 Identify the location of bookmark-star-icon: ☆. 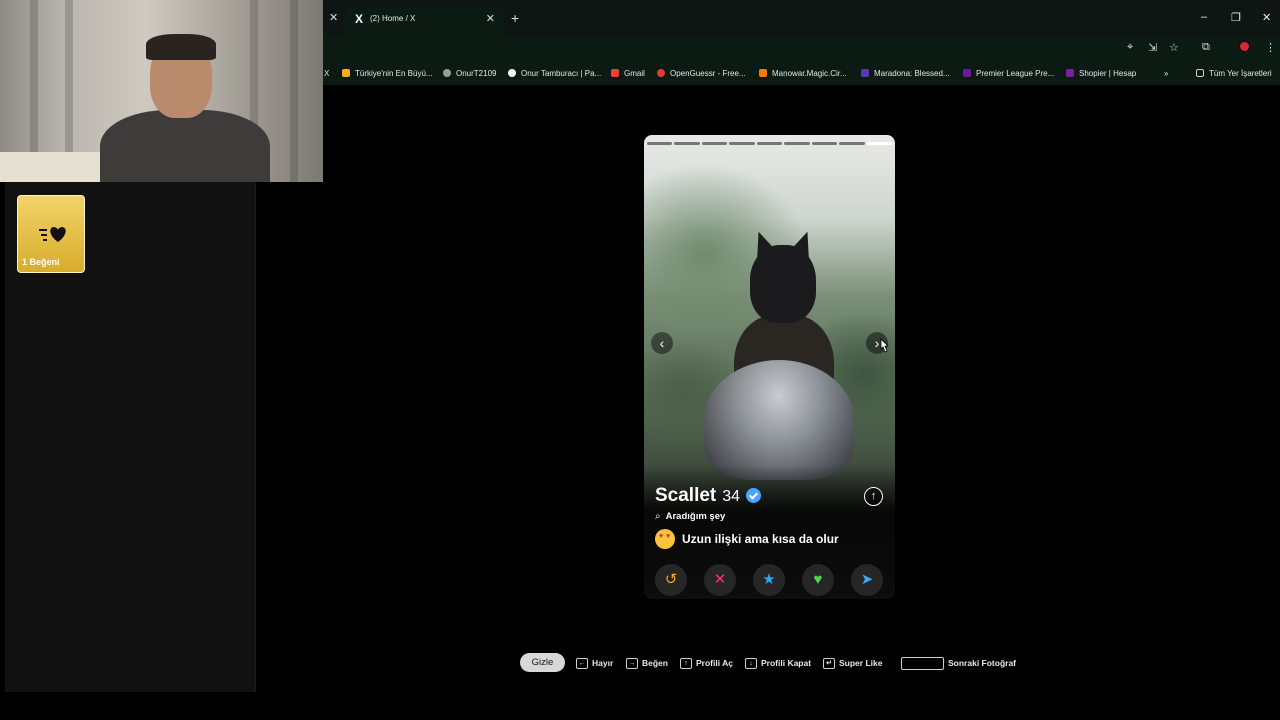
(1174, 47).